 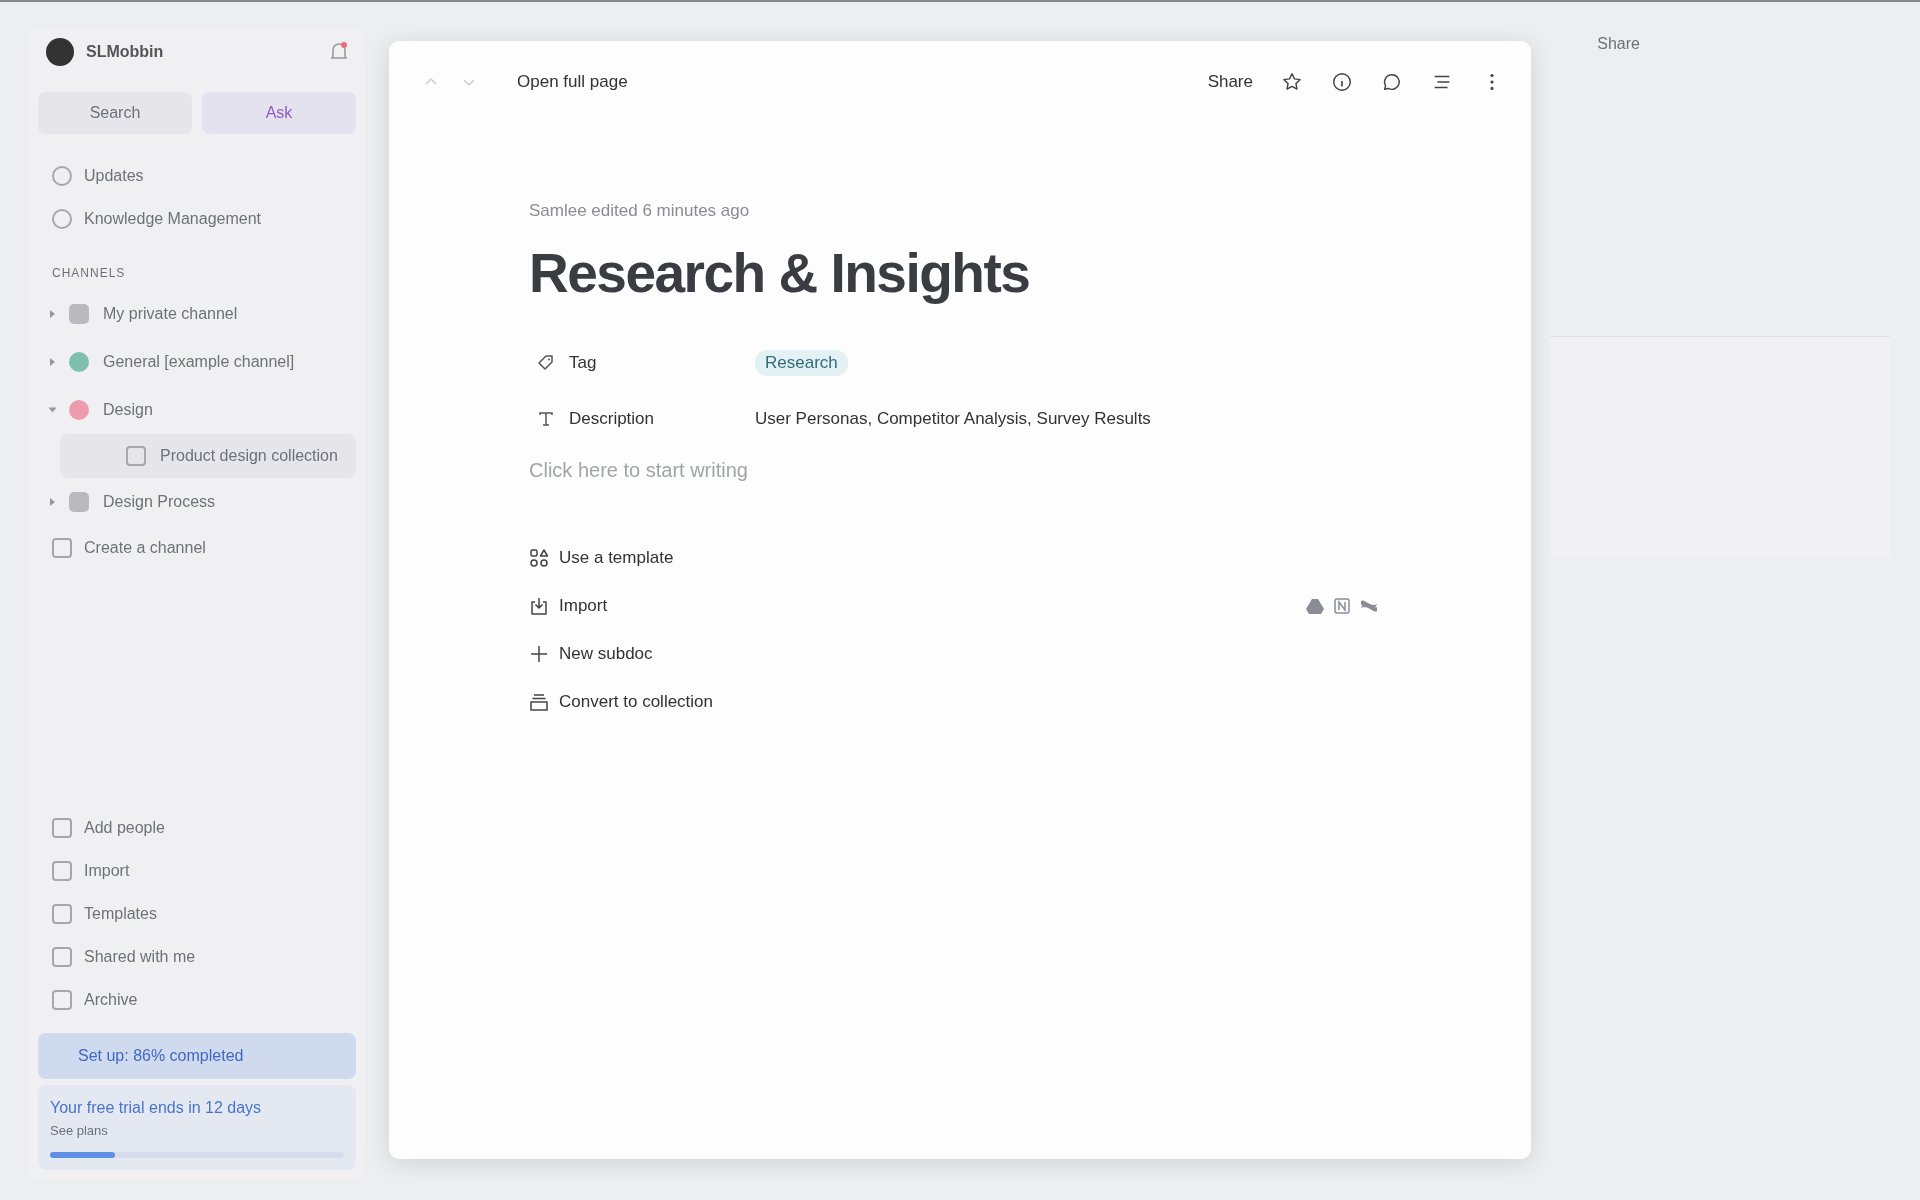 What do you see at coordinates (197, 827) in the screenshot?
I see `sidebar-item: Add people` at bounding box center [197, 827].